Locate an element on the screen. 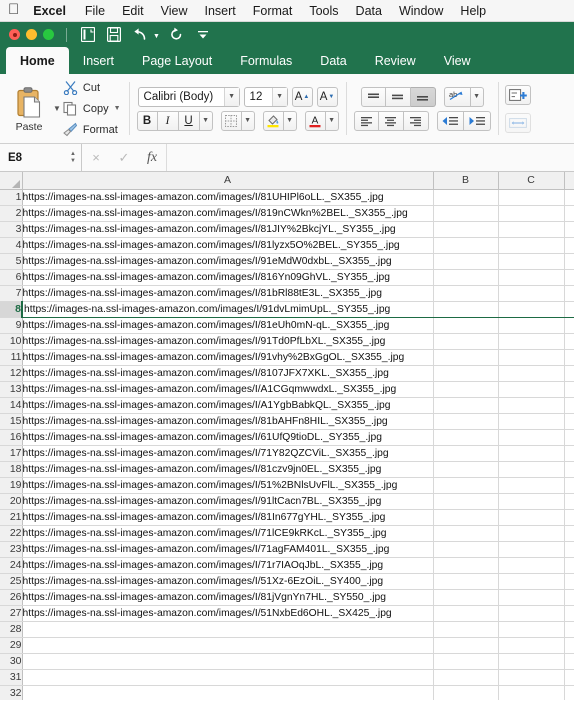 The width and height of the screenshot is (574, 703). underline-dropdown-icon: ▼ is located at coordinates (206, 120).